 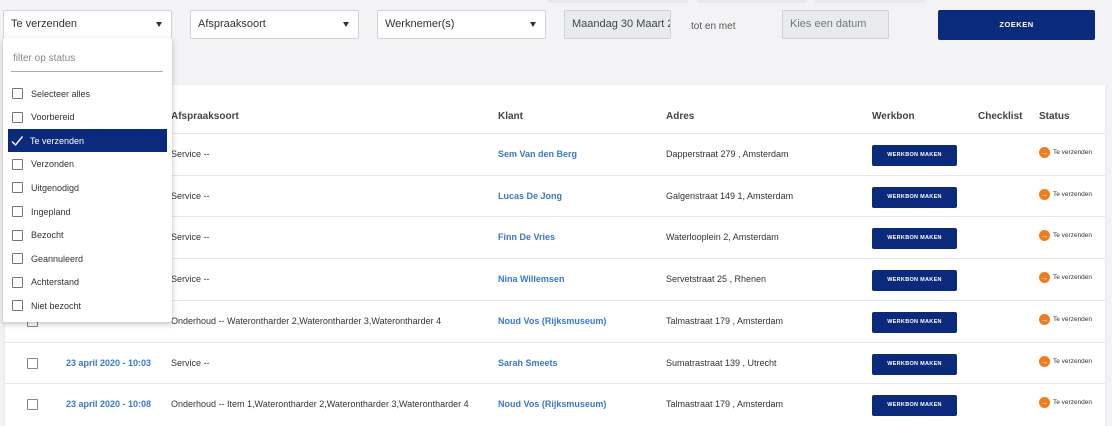 What do you see at coordinates (87, 117) in the screenshot?
I see `status-option: Voorbereid` at bounding box center [87, 117].